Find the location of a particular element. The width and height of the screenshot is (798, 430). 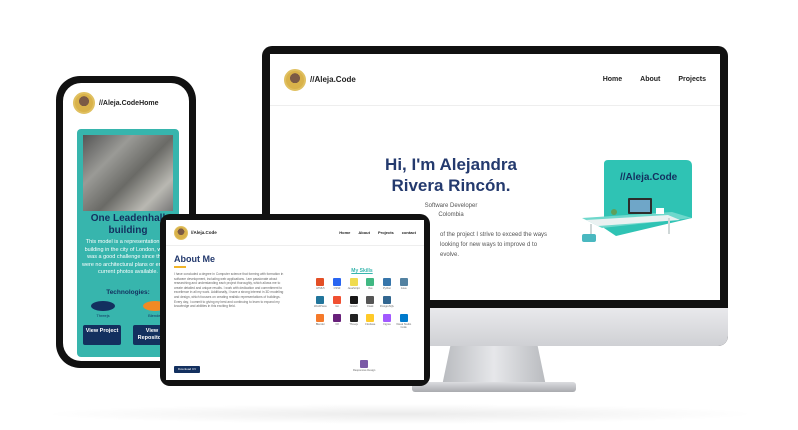

empty-slot is located at coordinates (403, 300).